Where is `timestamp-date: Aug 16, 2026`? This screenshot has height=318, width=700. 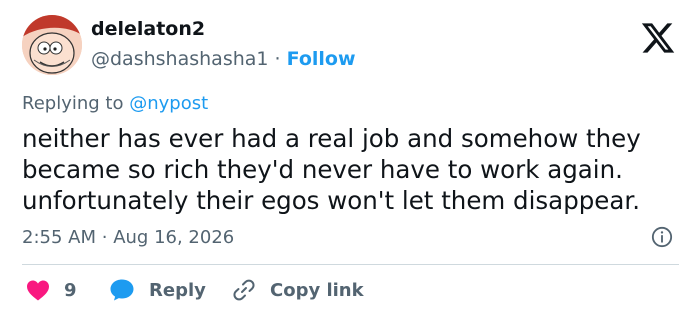 timestamp-date: Aug 16, 2026 is located at coordinates (174, 237).